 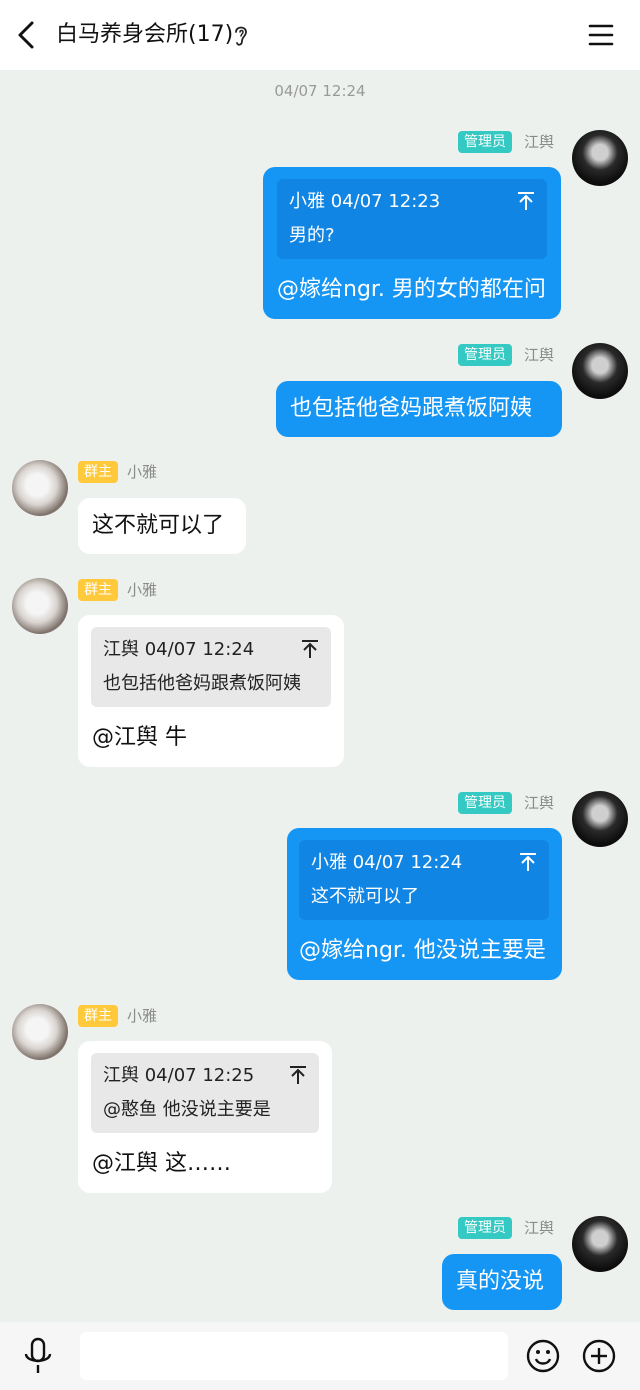 I want to click on quote-text: @憨鱼 他没说主要是, so click(x=187, y=1109).